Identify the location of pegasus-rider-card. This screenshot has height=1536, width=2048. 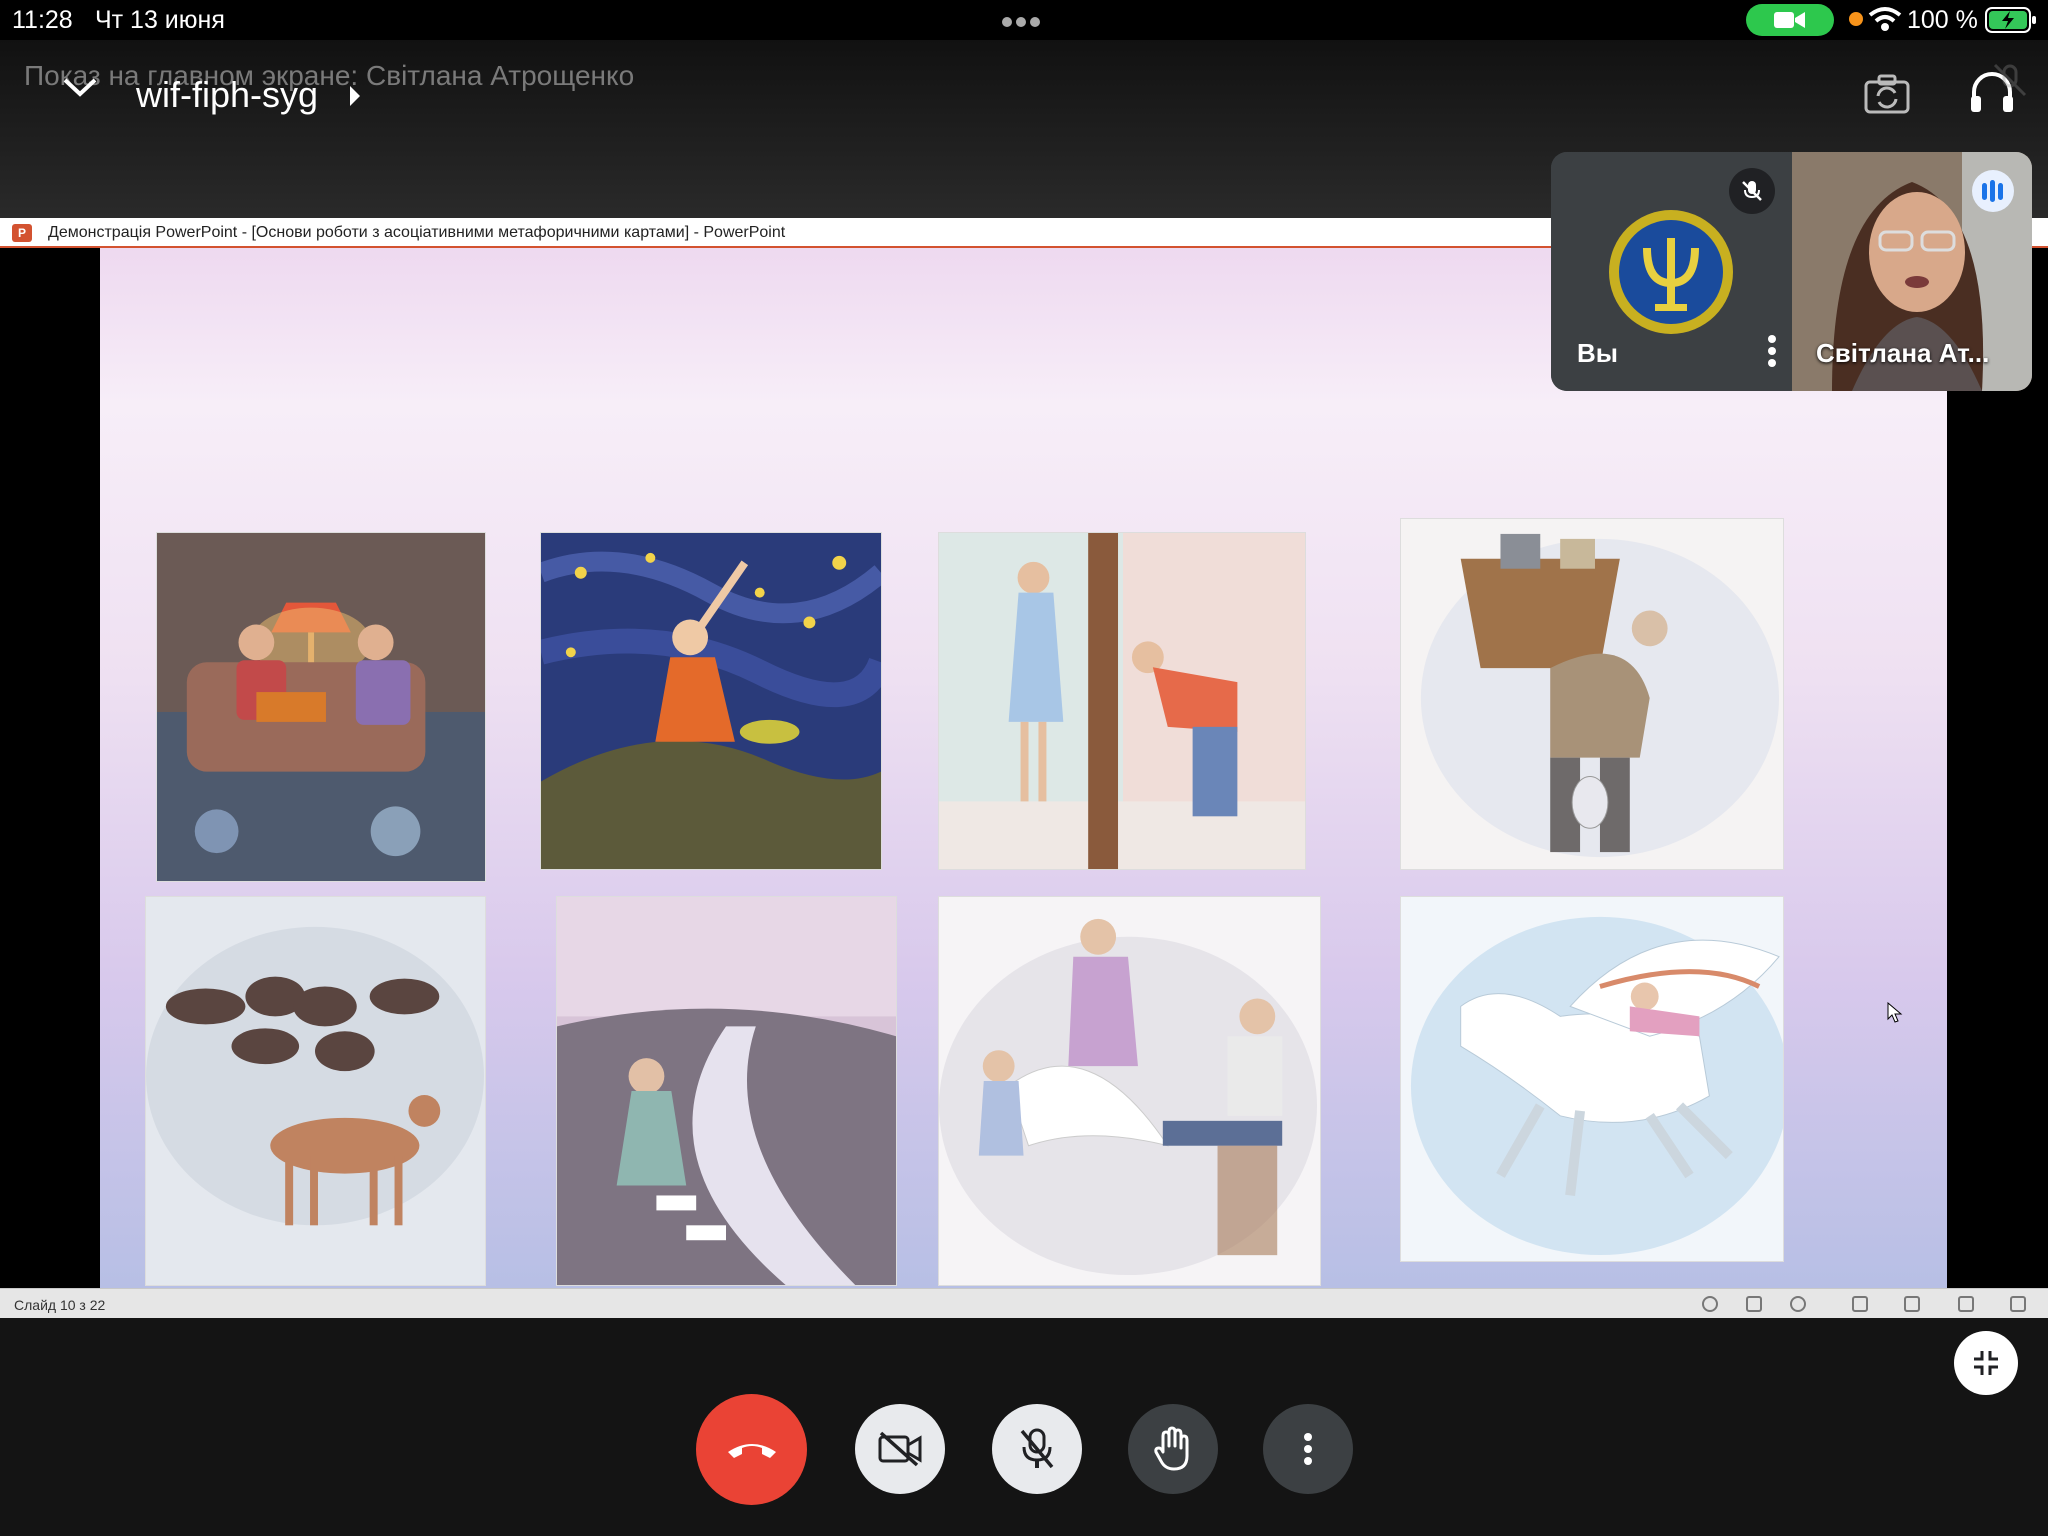
(1592, 1079).